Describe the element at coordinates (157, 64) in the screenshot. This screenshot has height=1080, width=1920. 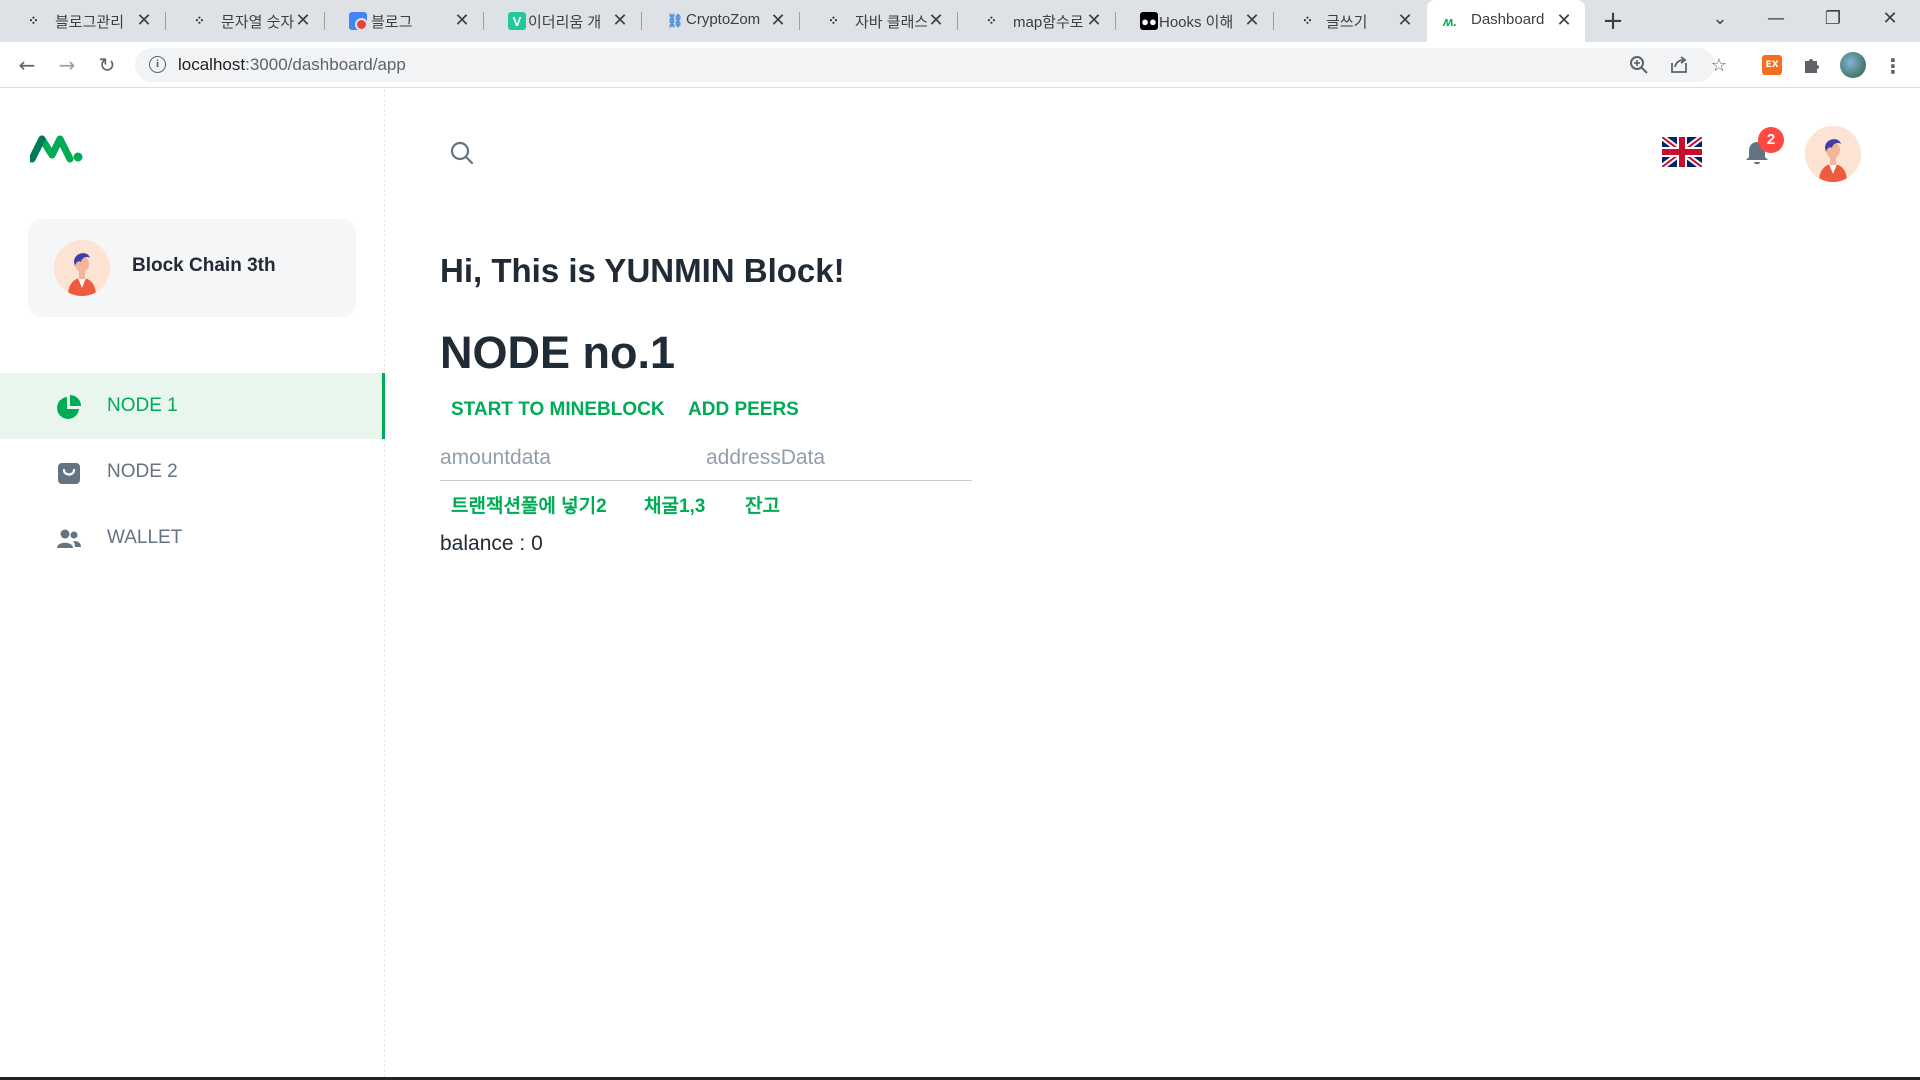
I see `info-icon: i` at that location.